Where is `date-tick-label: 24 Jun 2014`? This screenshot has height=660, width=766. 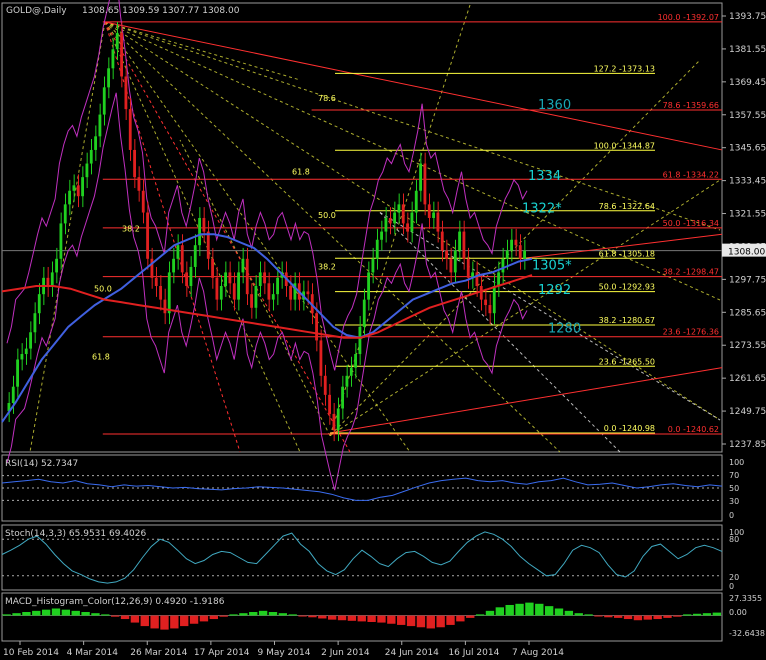
date-tick-label: 24 Jun 2014 is located at coordinates (412, 653).